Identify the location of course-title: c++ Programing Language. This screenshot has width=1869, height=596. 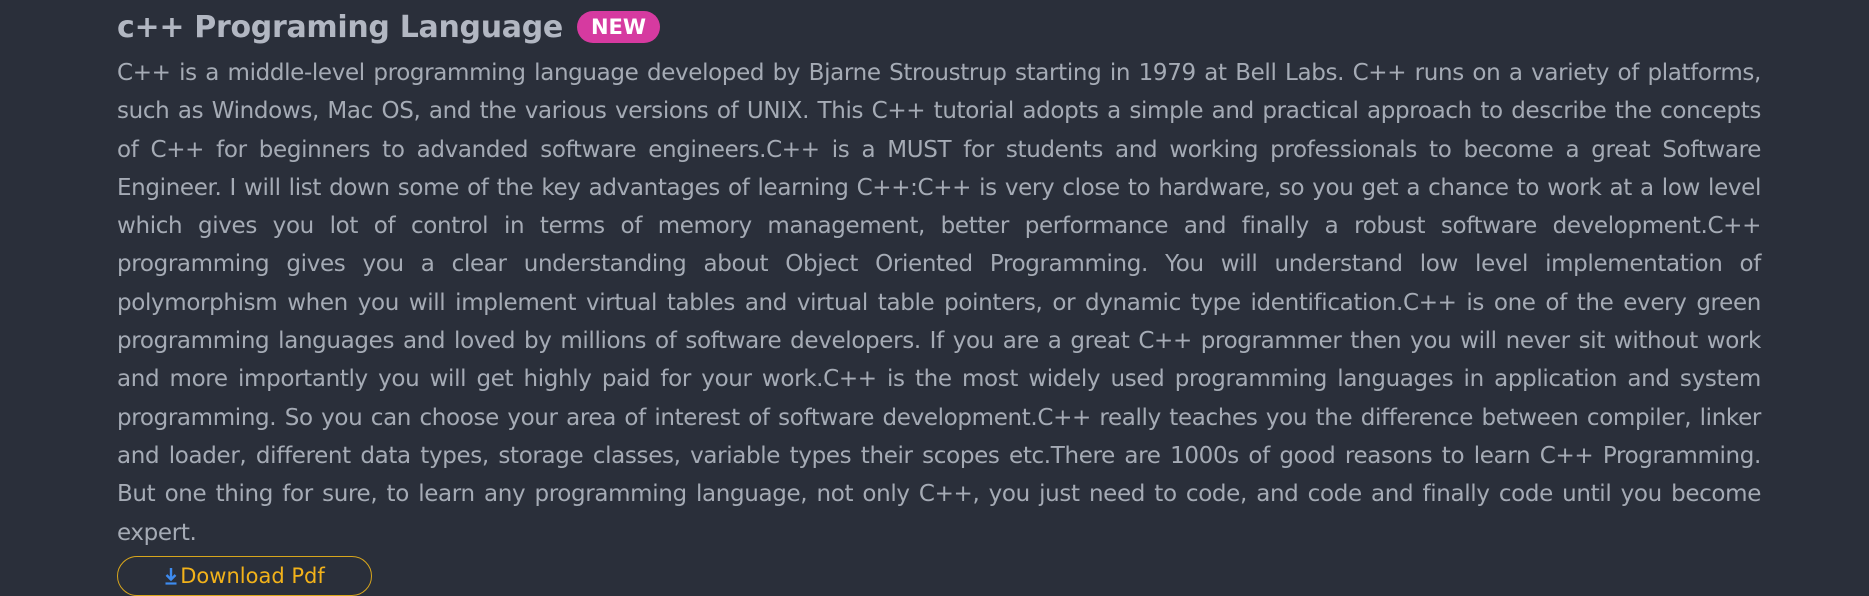
(340, 27).